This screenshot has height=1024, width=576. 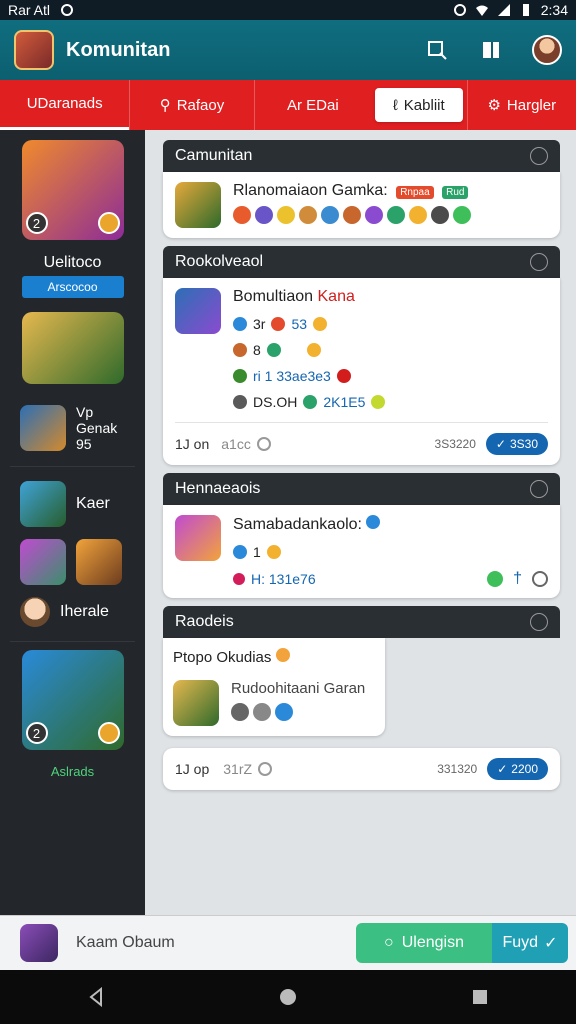 What do you see at coordinates (455, 192) in the screenshot?
I see `tag: Rud` at bounding box center [455, 192].